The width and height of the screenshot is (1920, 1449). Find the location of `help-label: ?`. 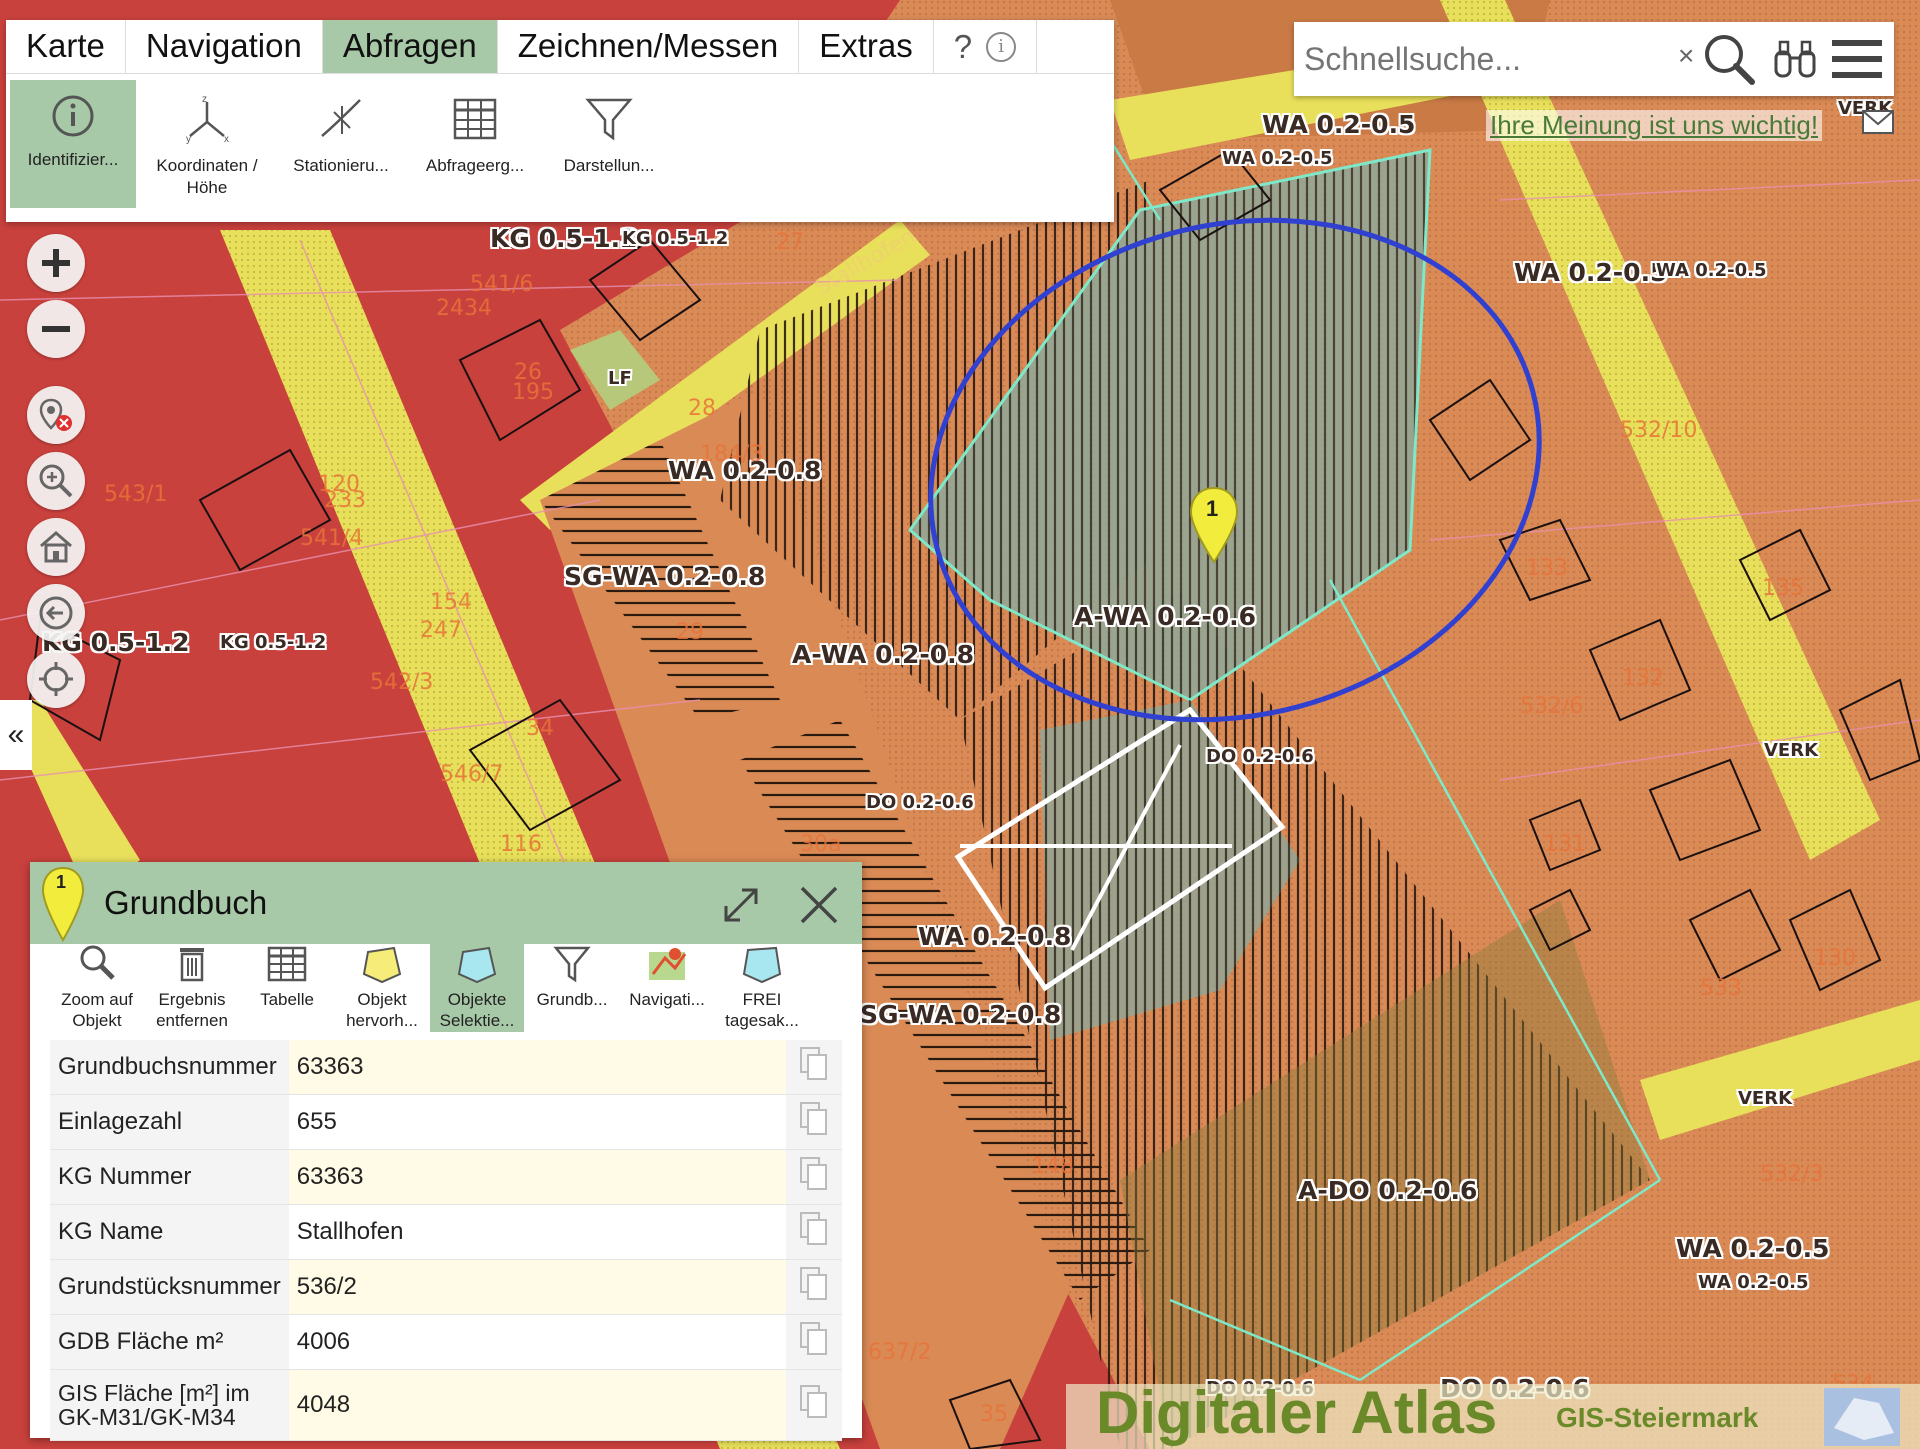

help-label: ? is located at coordinates (963, 46).